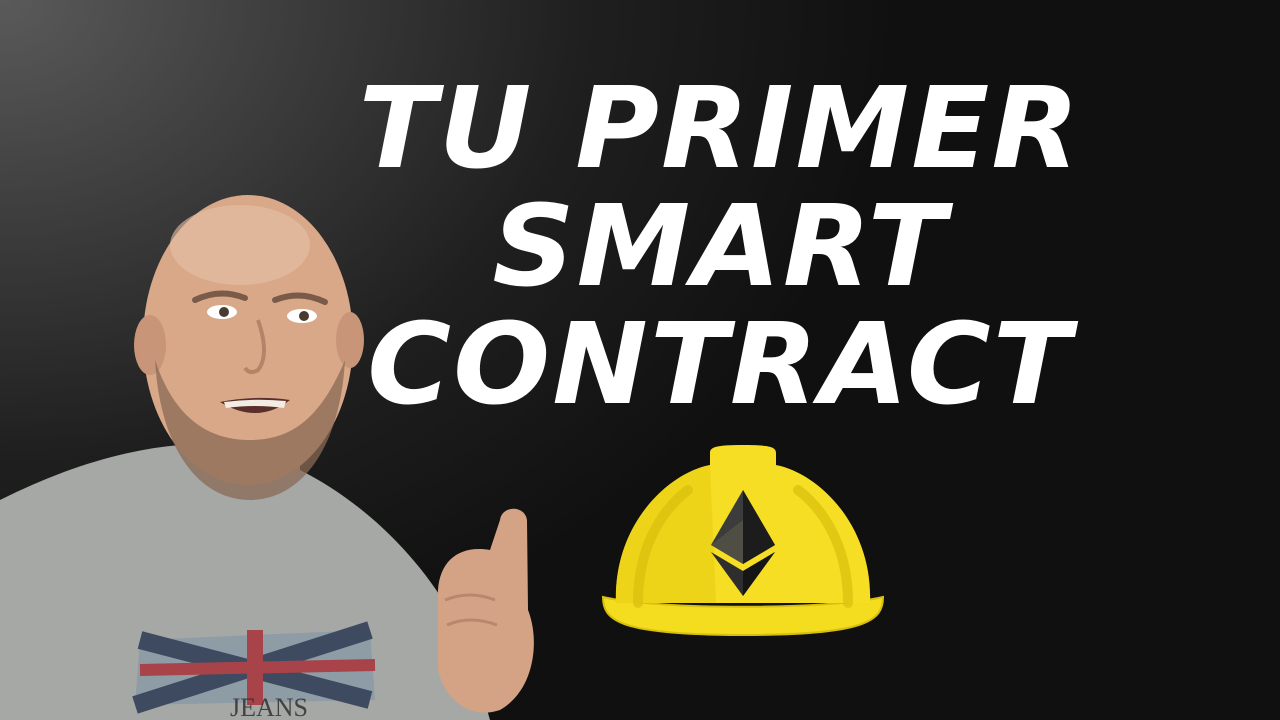 The width and height of the screenshot is (1280, 720). I want to click on right-ear, so click(350, 340).